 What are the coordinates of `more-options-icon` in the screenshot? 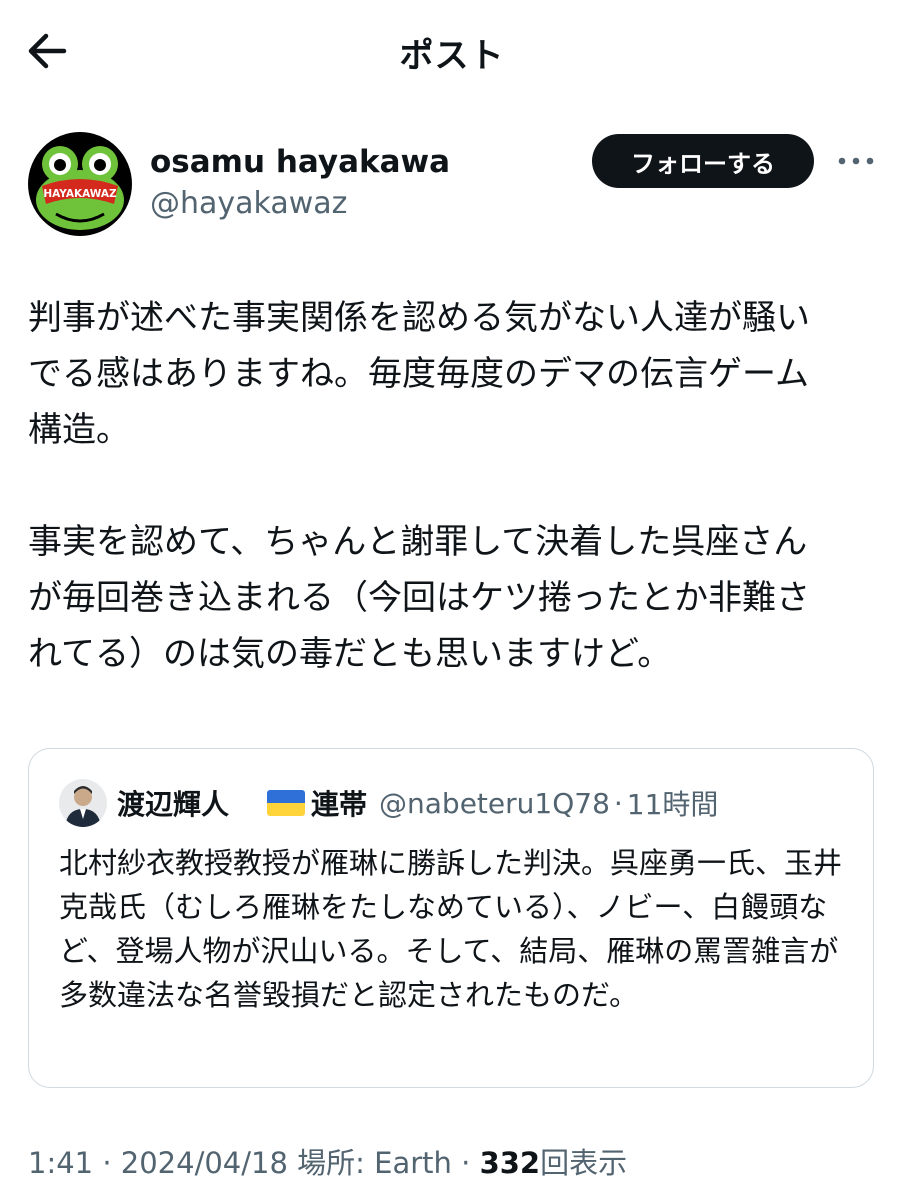 It's located at (856, 161).